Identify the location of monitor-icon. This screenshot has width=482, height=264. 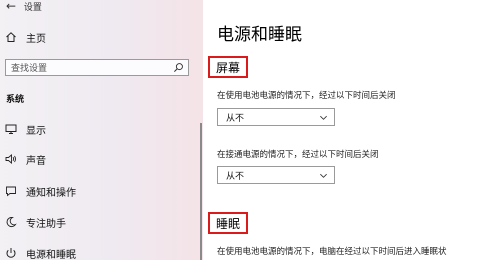
(11, 129).